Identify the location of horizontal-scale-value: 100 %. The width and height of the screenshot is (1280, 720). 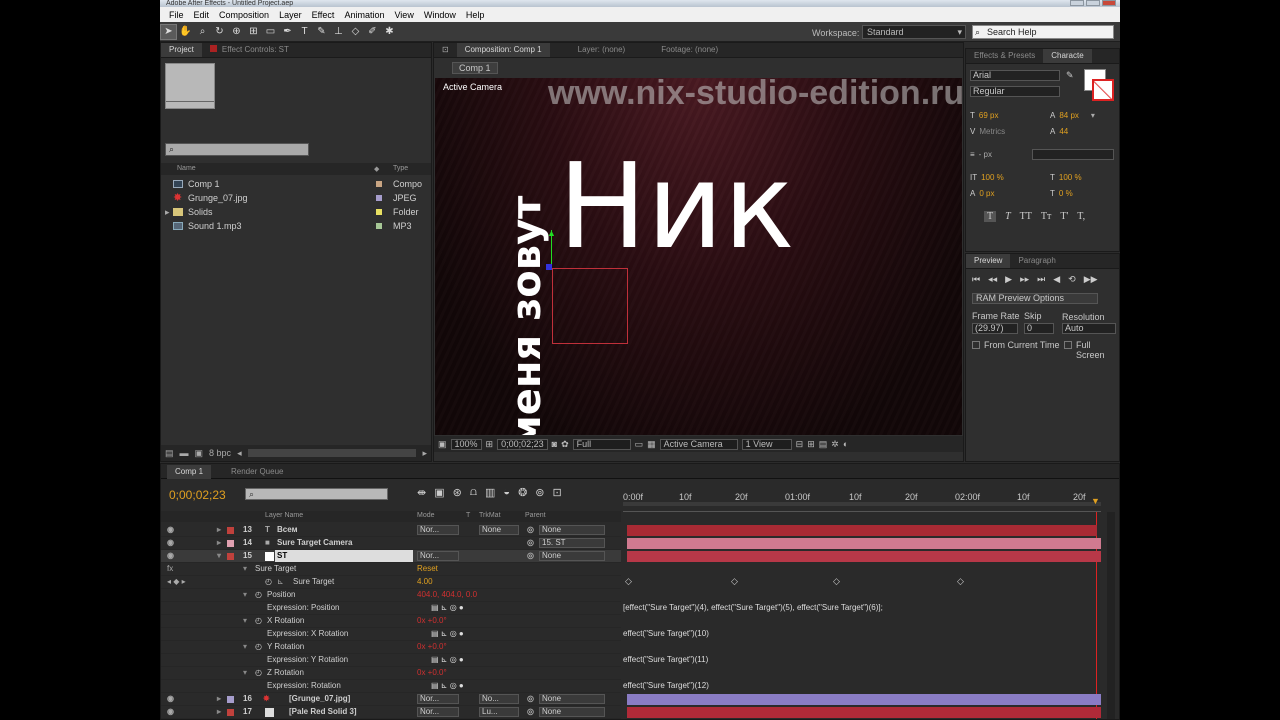
(1070, 177).